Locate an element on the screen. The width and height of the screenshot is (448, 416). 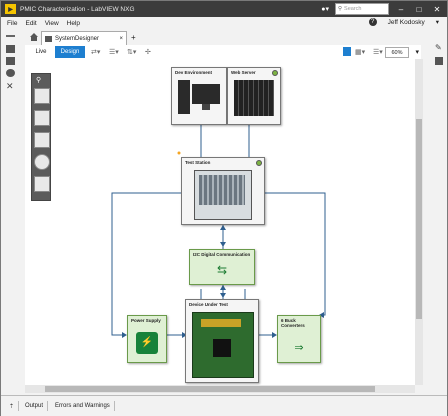
node-power-supply: Power Supply ⚡ is located at coordinates (147, 339).